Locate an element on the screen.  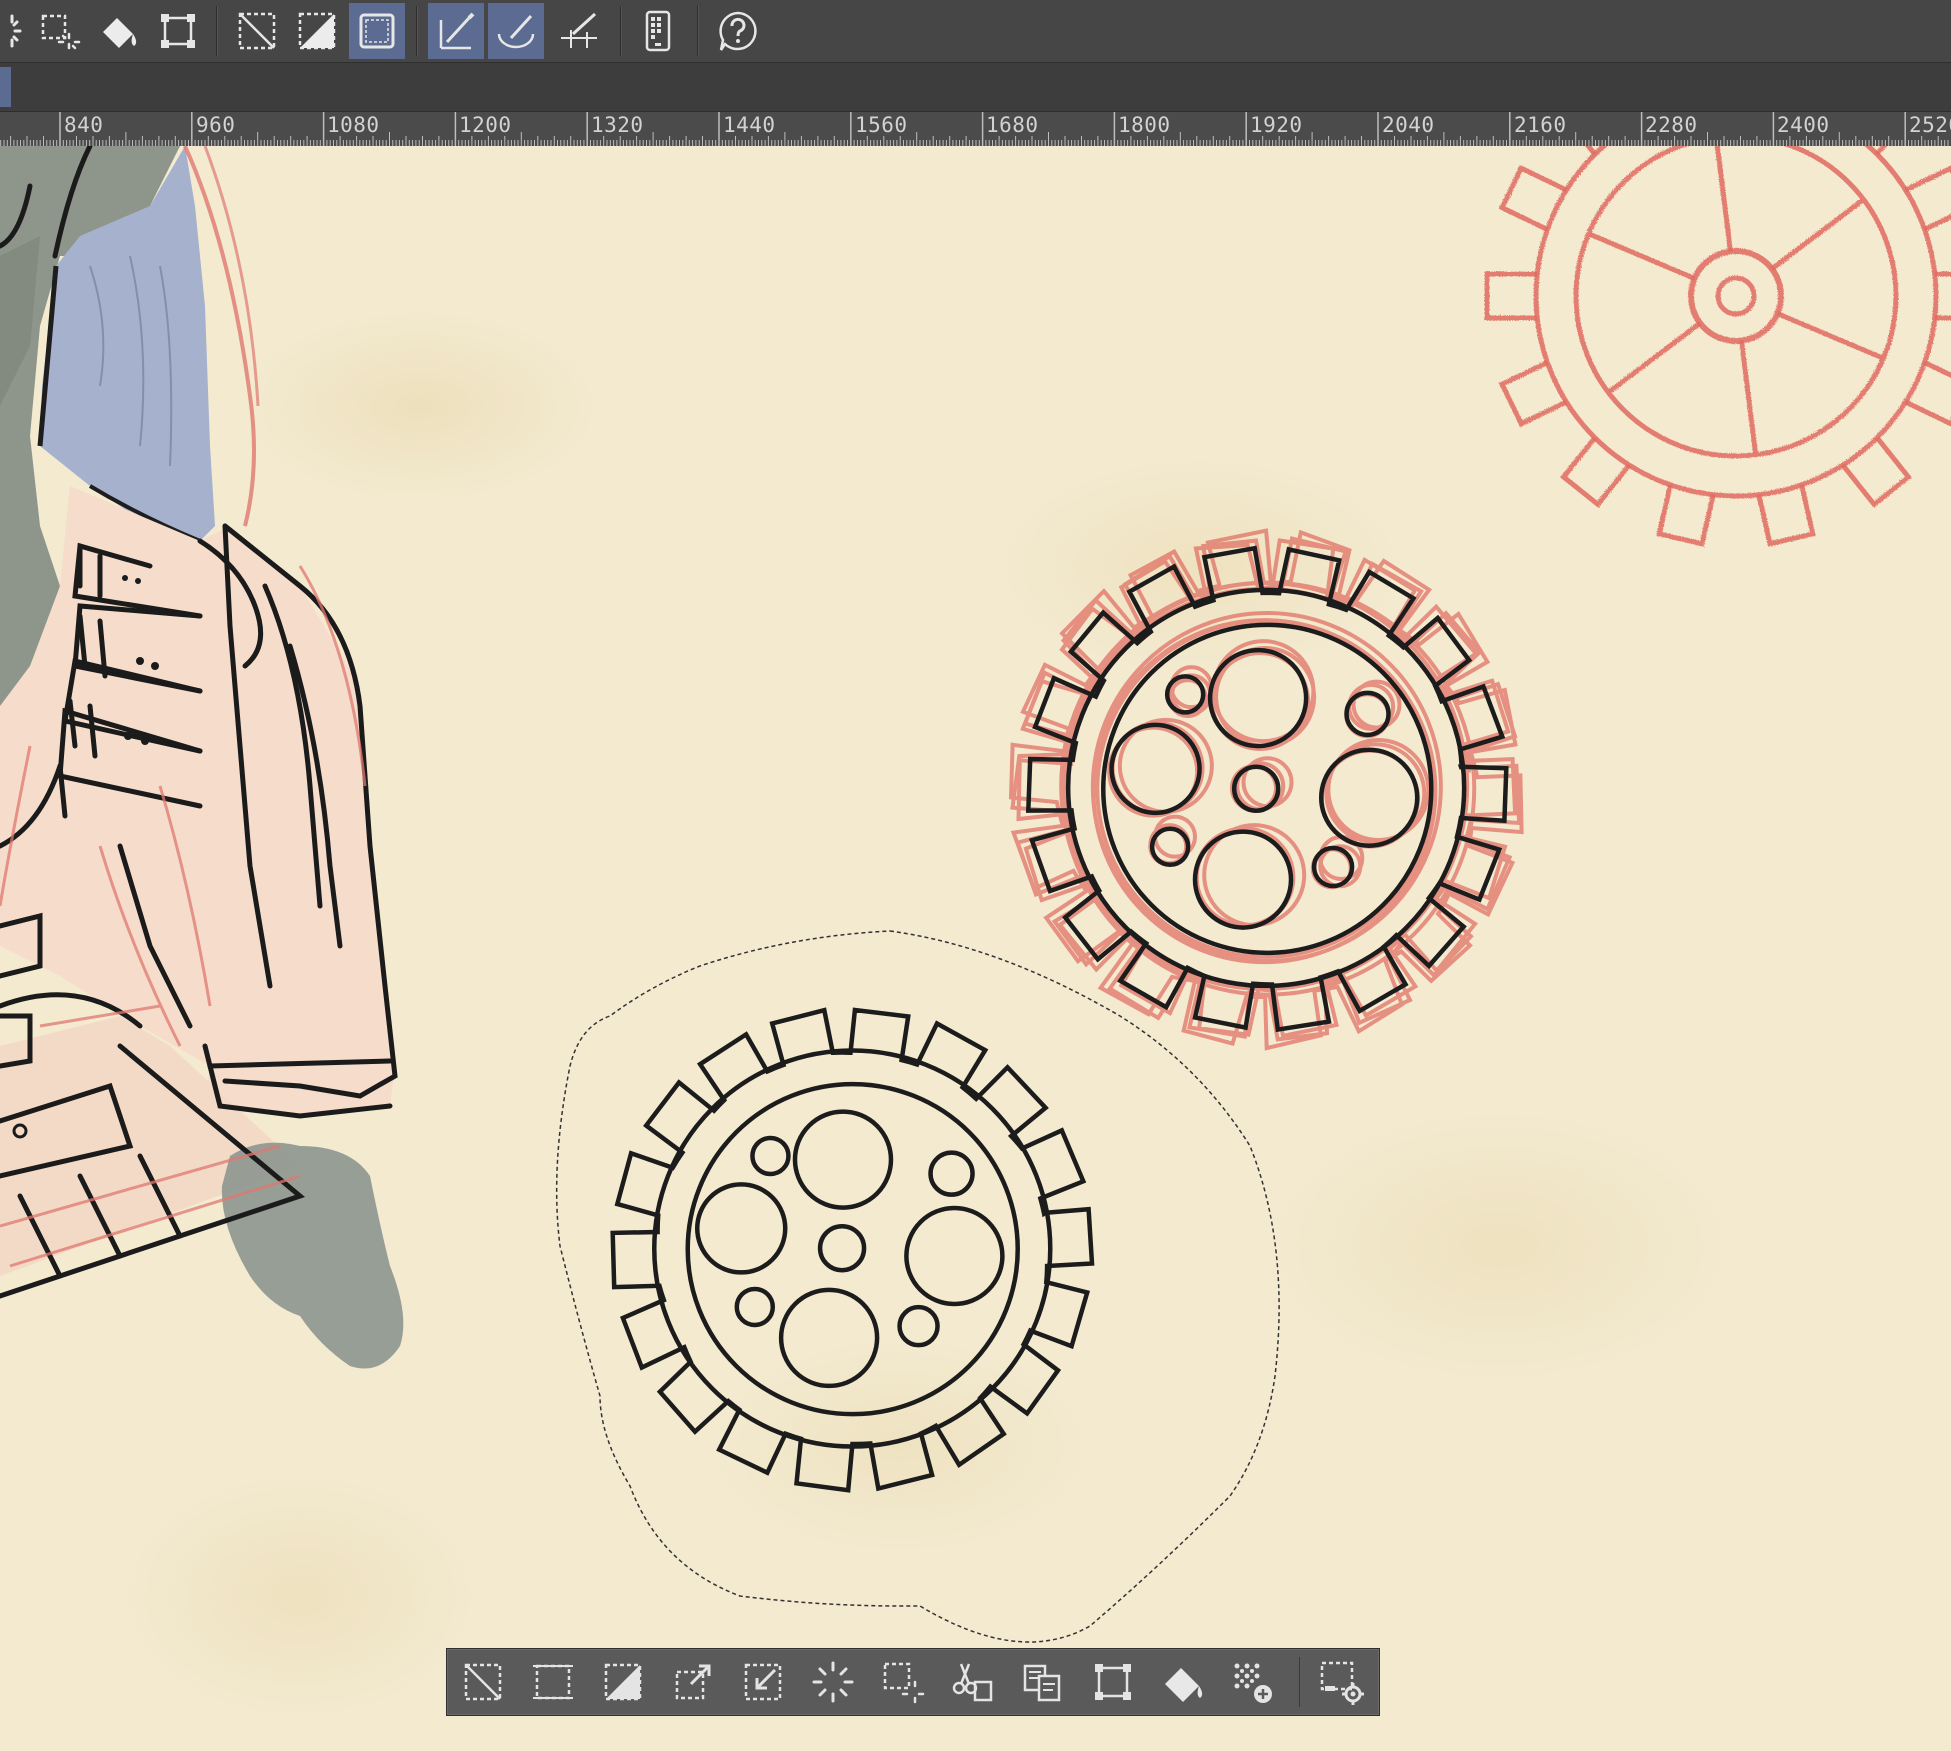
snap-to-ruler-button is located at coordinates (456, 31).